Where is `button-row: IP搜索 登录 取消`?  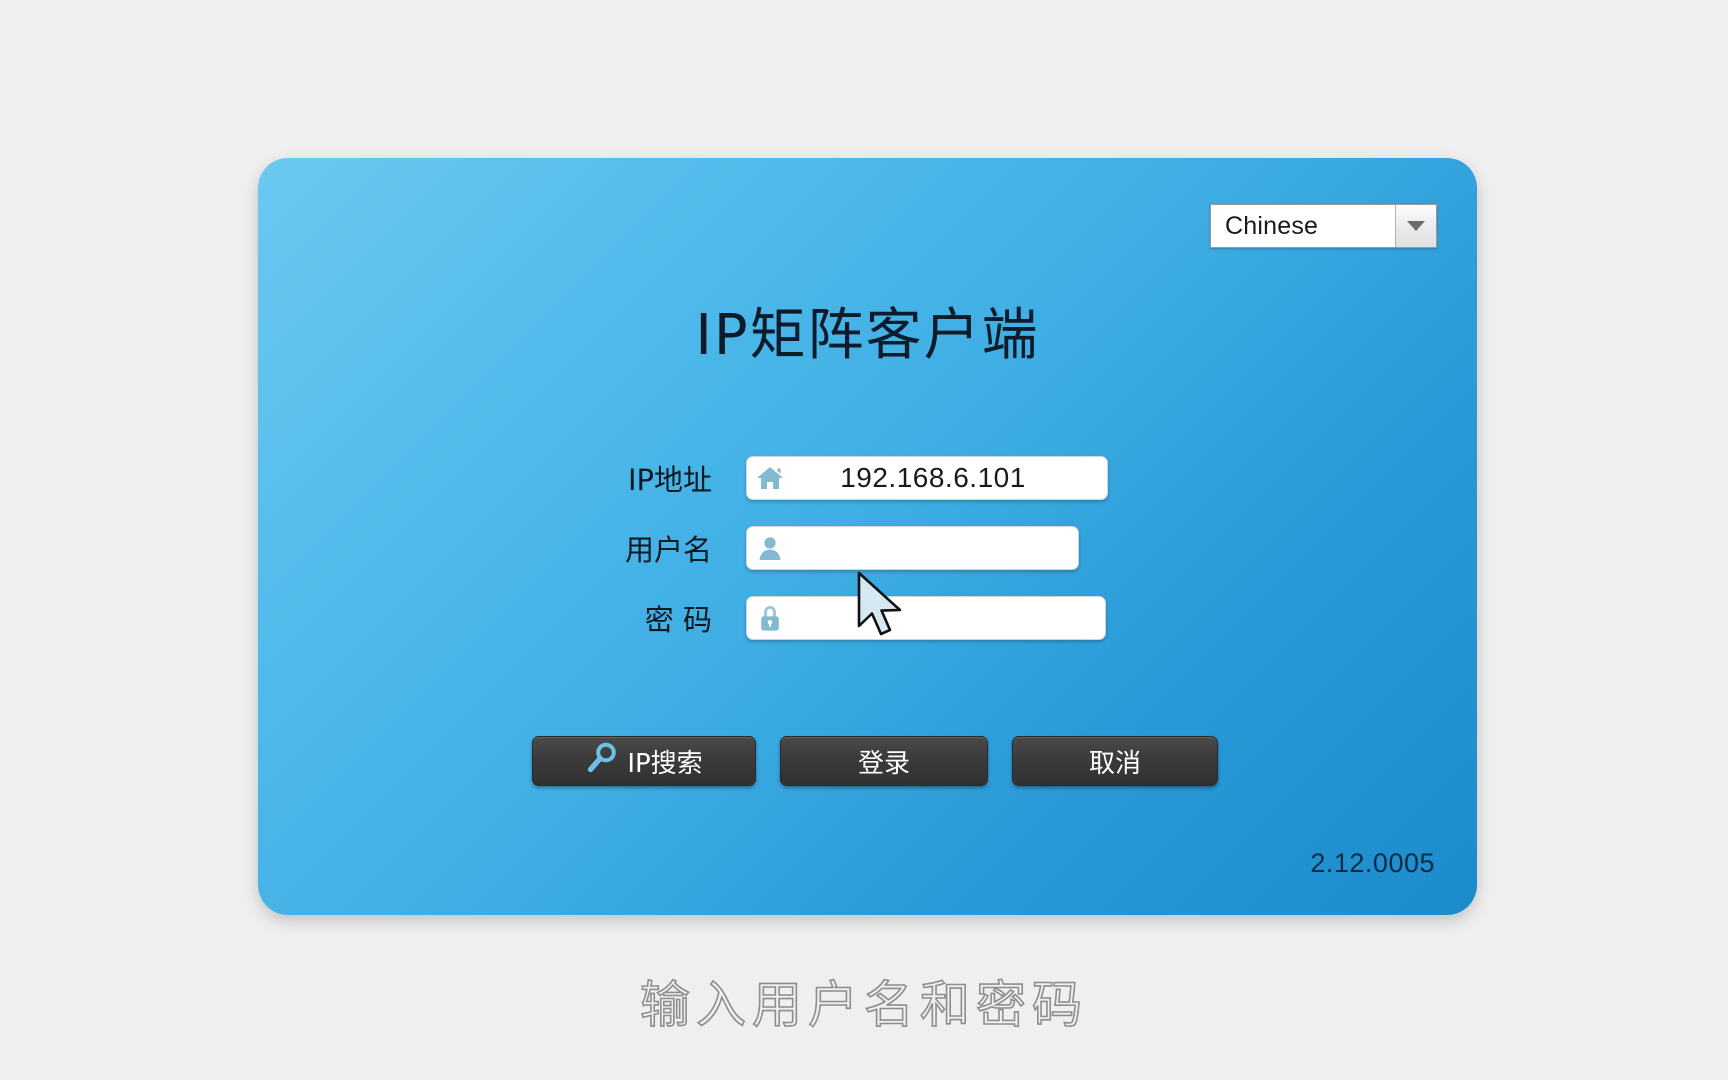 button-row: IP搜索 登录 取消 is located at coordinates (875, 761).